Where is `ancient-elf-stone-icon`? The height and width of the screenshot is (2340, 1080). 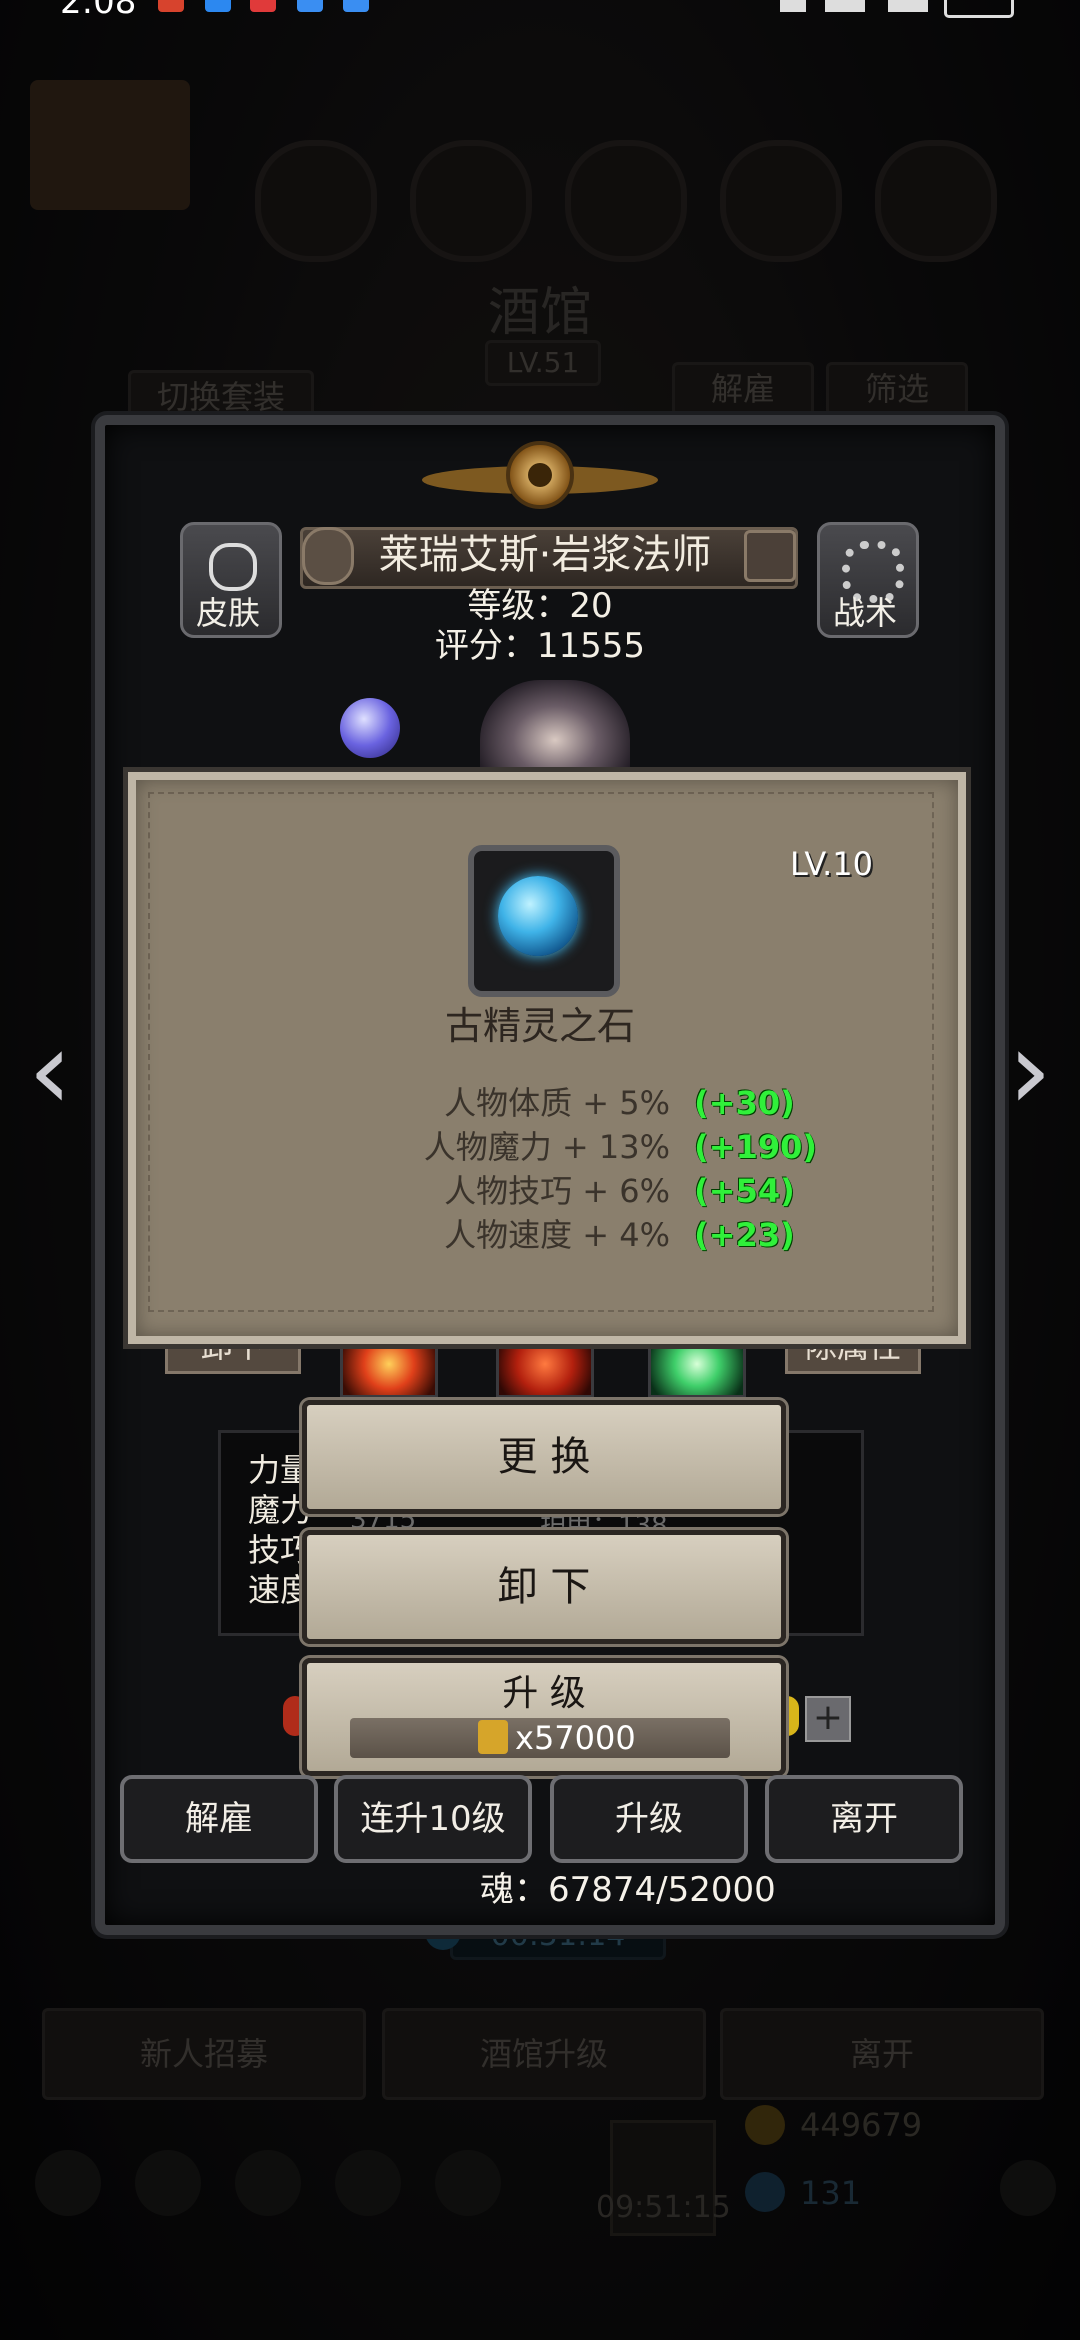 ancient-elf-stone-icon is located at coordinates (538, 916).